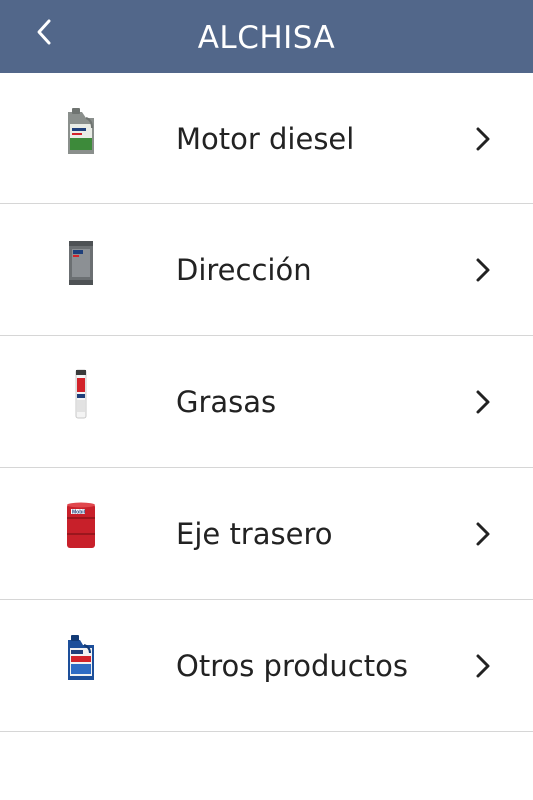 This screenshot has height=800, width=533. I want to click on oil-drum-icon: Mobil, so click(81, 526).